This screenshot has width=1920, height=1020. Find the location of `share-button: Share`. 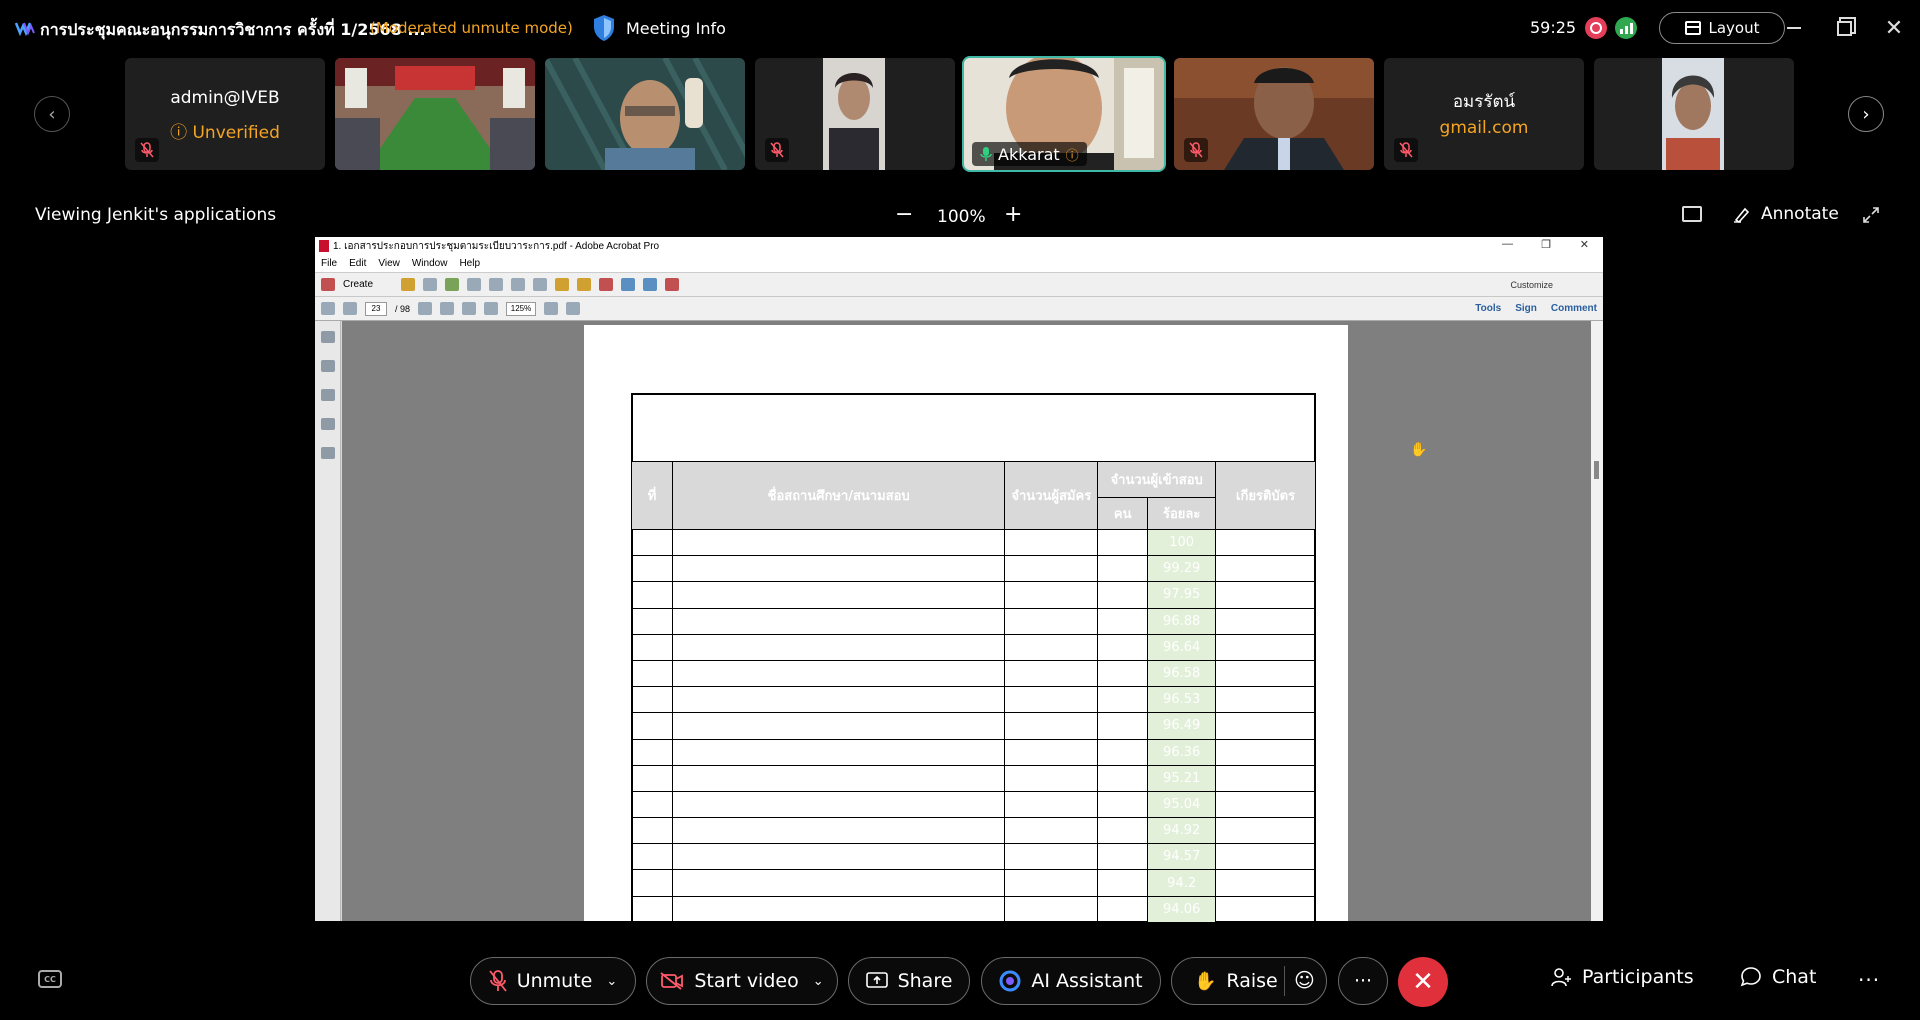

share-button: Share is located at coordinates (909, 981).